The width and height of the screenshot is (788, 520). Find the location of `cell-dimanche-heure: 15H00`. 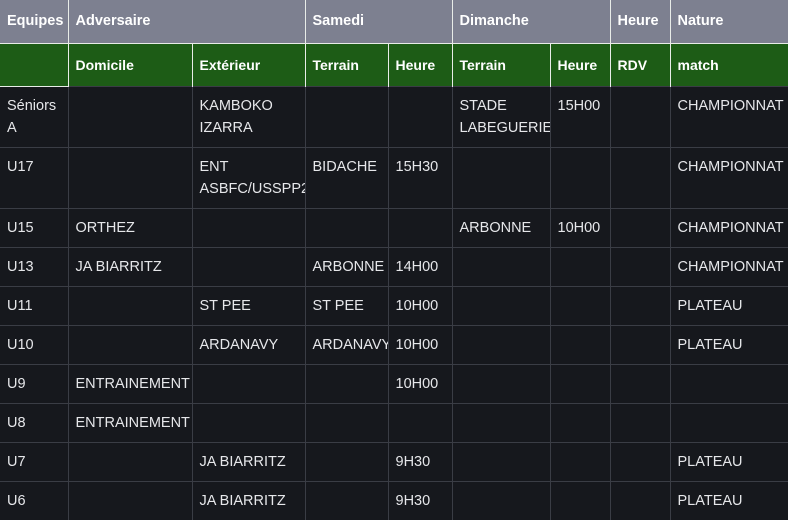

cell-dimanche-heure: 15H00 is located at coordinates (580, 116).